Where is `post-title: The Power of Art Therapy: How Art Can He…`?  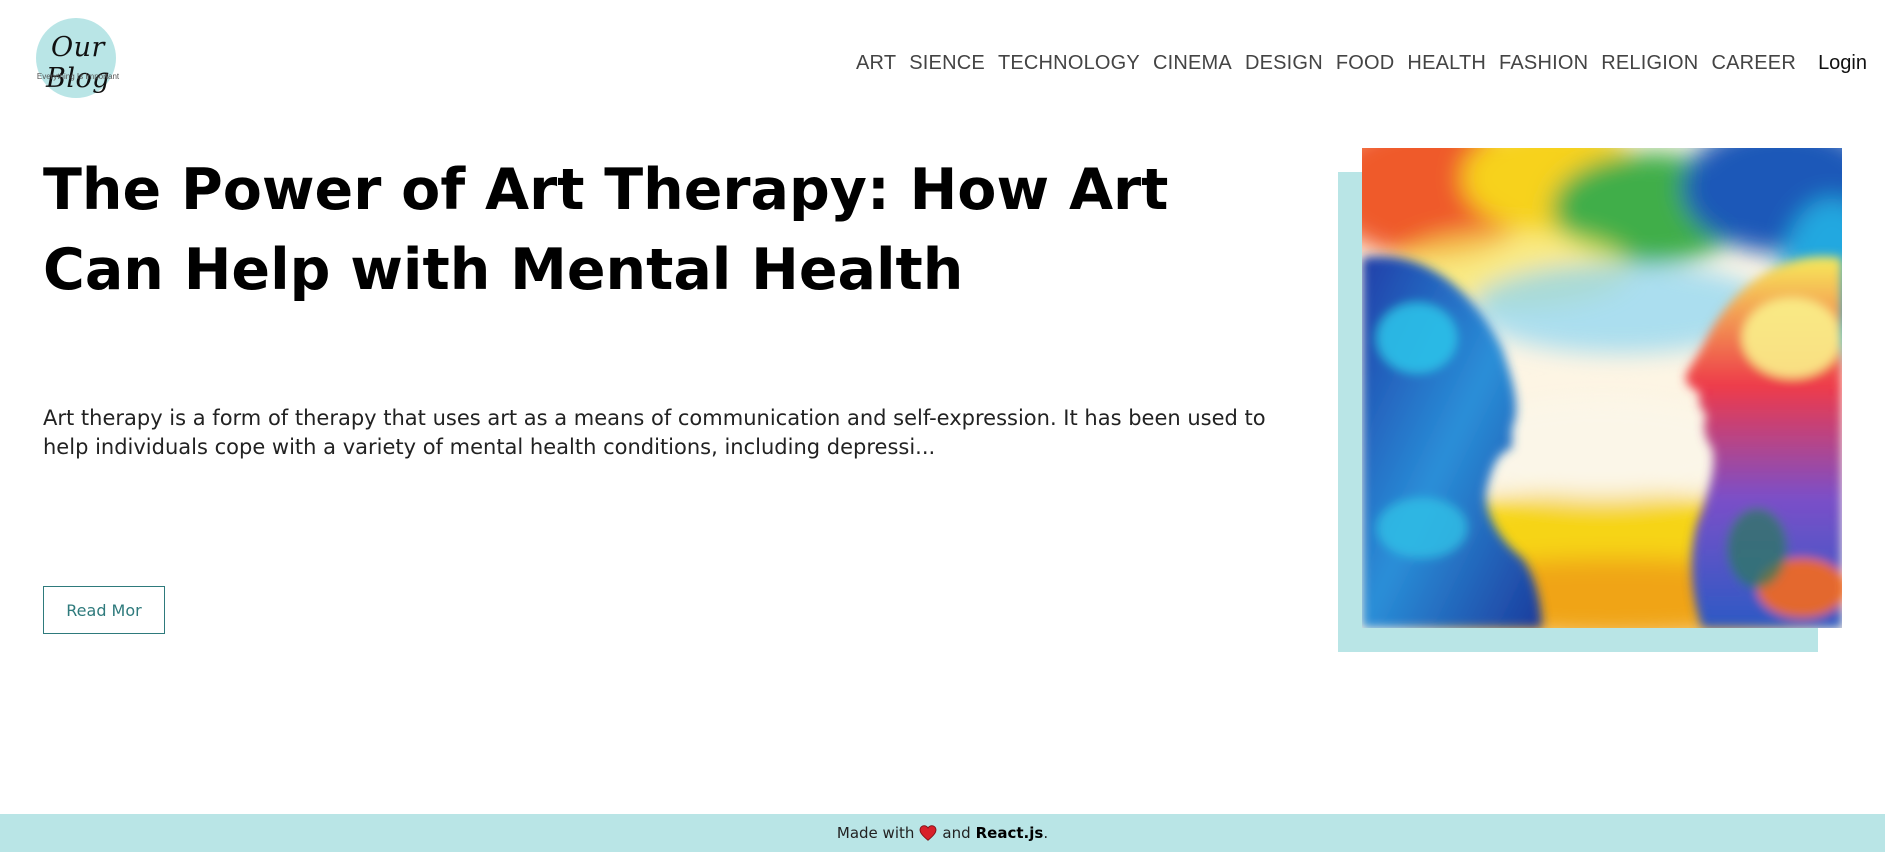
post-title: The Power of Art Therapy: How Art Can He… is located at coordinates (653, 230).